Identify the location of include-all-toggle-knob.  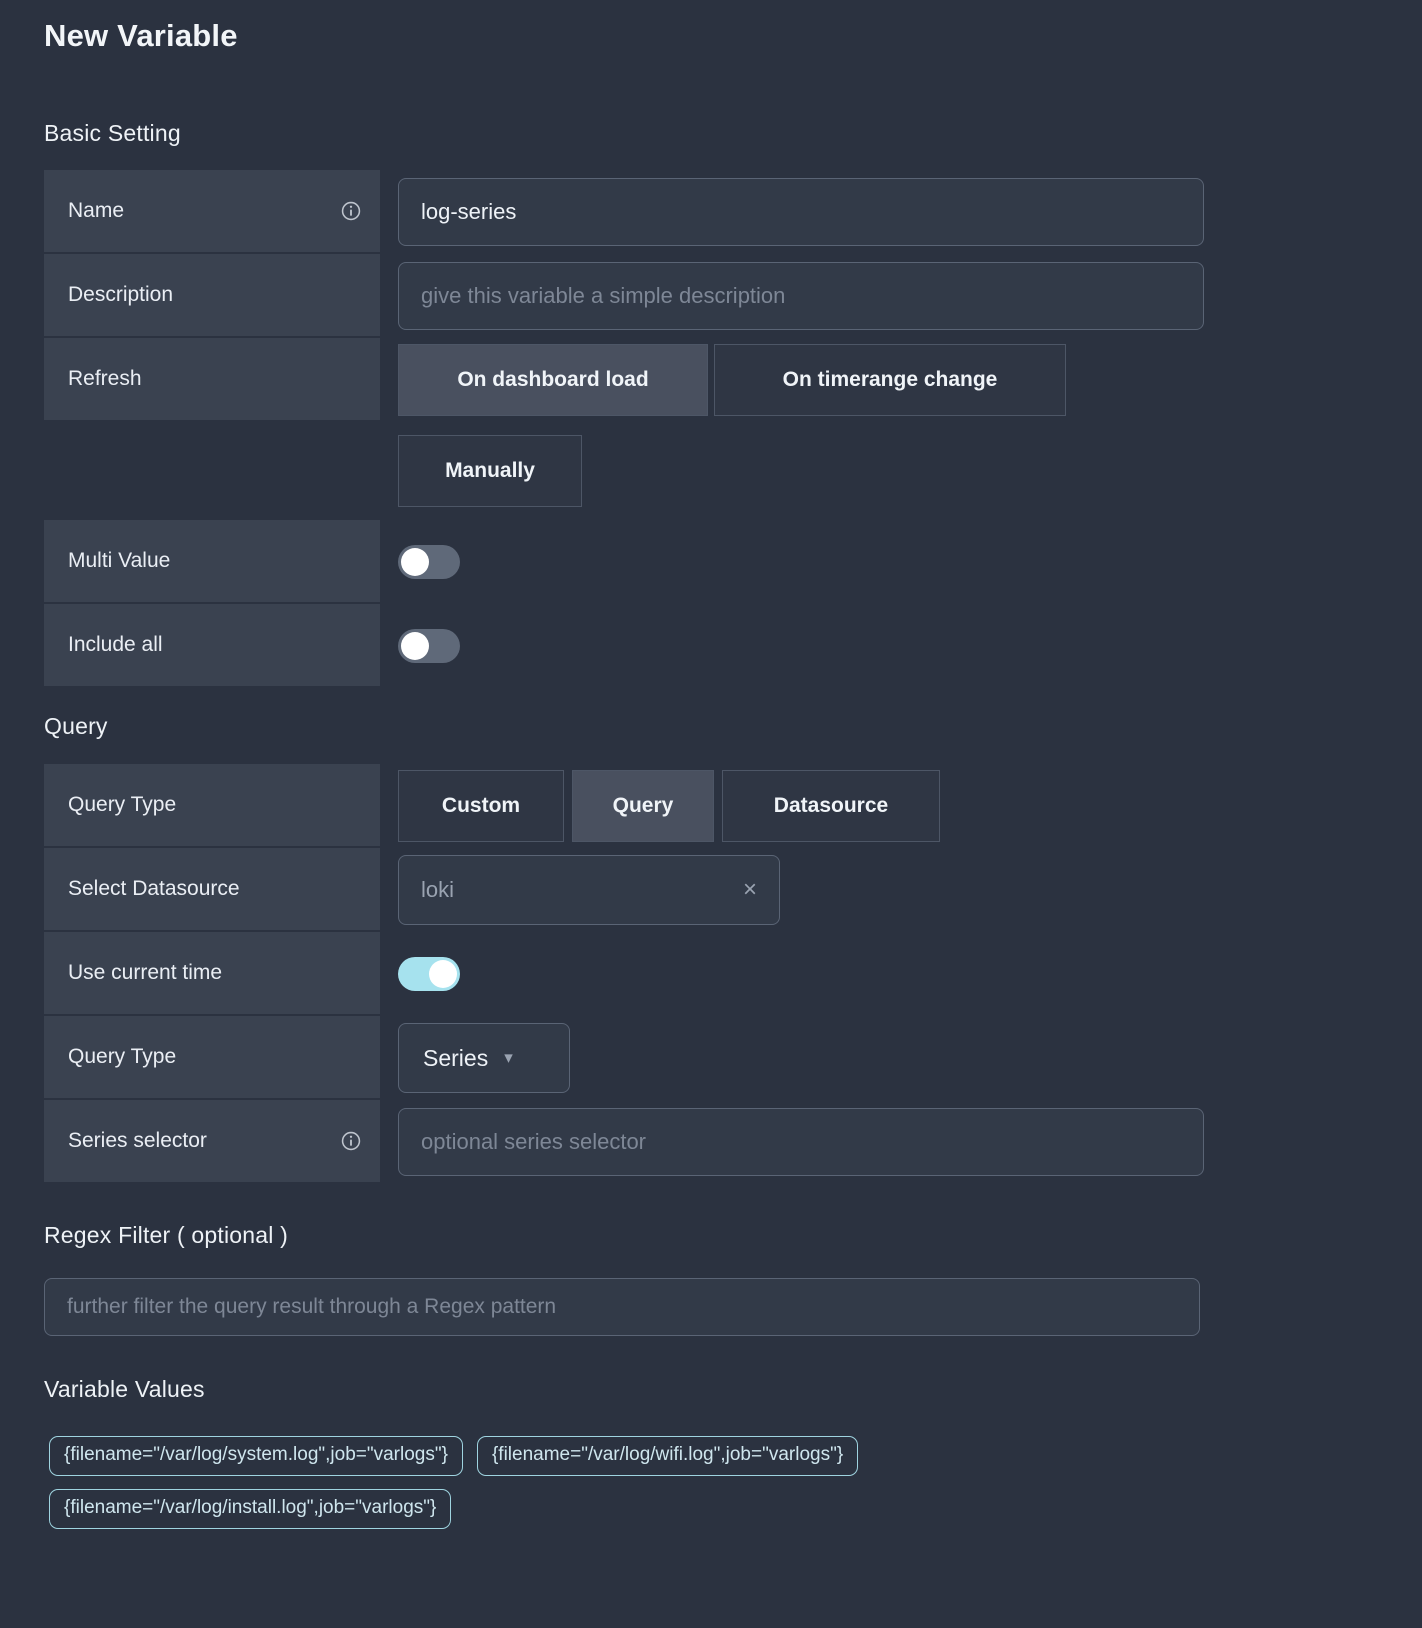
(415, 646).